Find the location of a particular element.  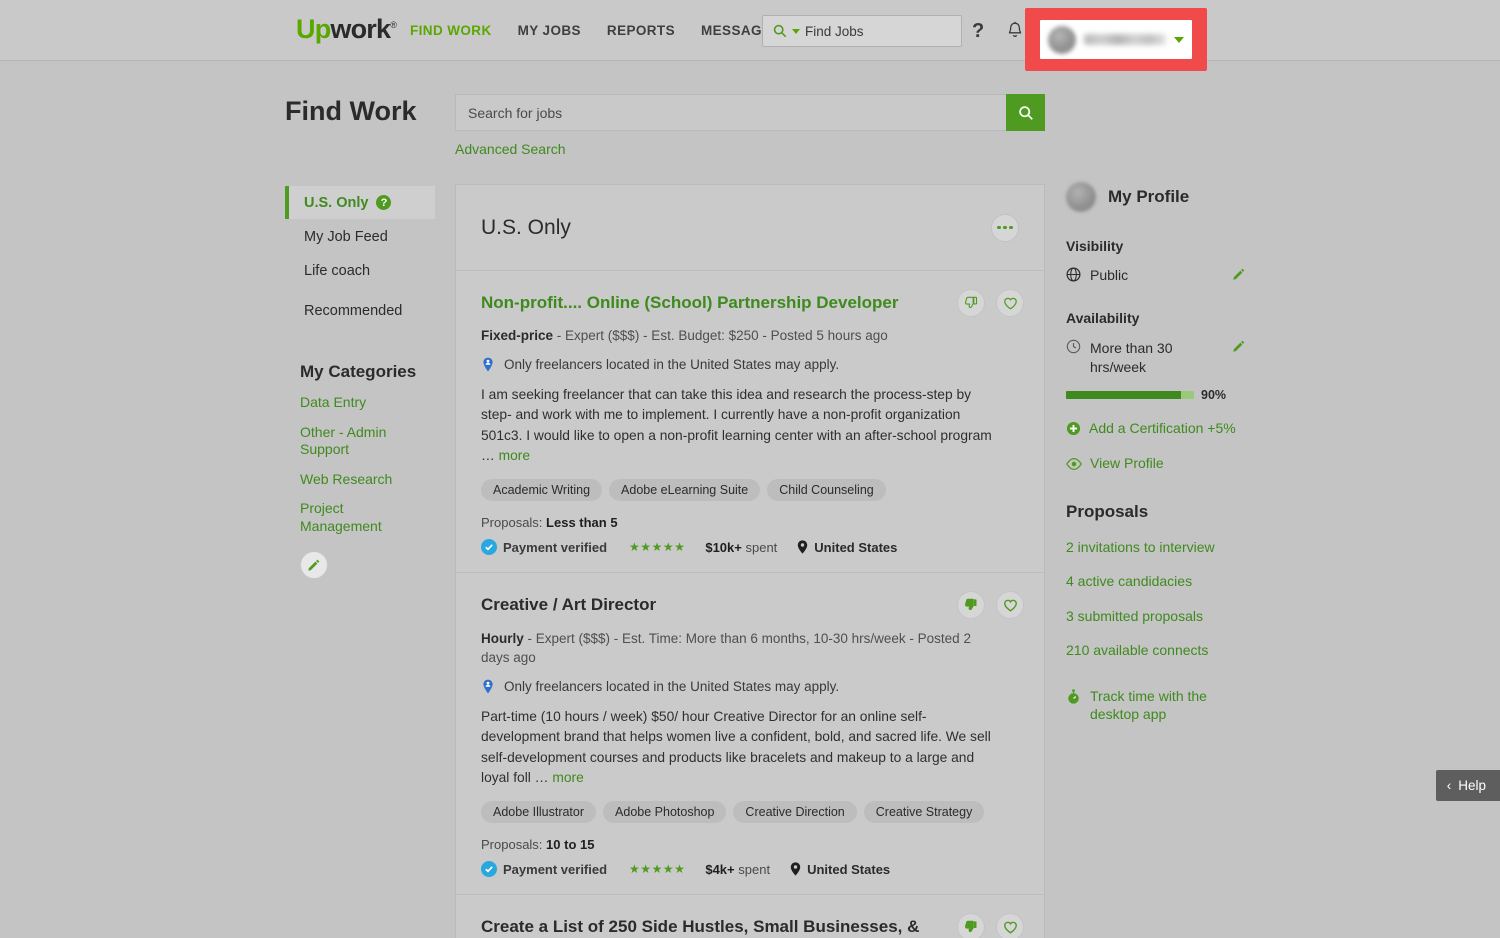

user-name-blurred is located at coordinates (1125, 39).